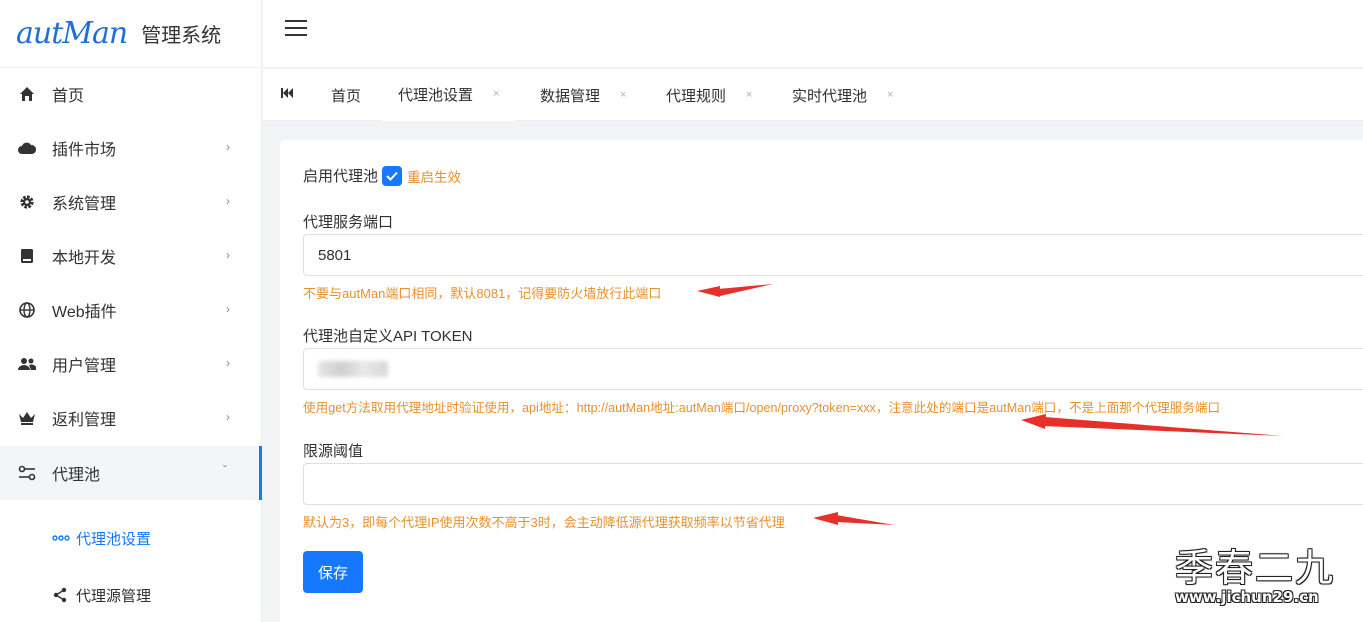  What do you see at coordinates (76, 475) in the screenshot?
I see `sidebar-item-label: 代理池` at bounding box center [76, 475].